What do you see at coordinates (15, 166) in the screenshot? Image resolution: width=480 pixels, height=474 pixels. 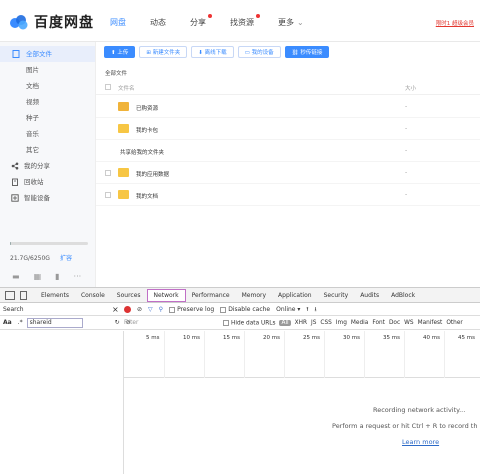 I see `share-icon` at bounding box center [15, 166].